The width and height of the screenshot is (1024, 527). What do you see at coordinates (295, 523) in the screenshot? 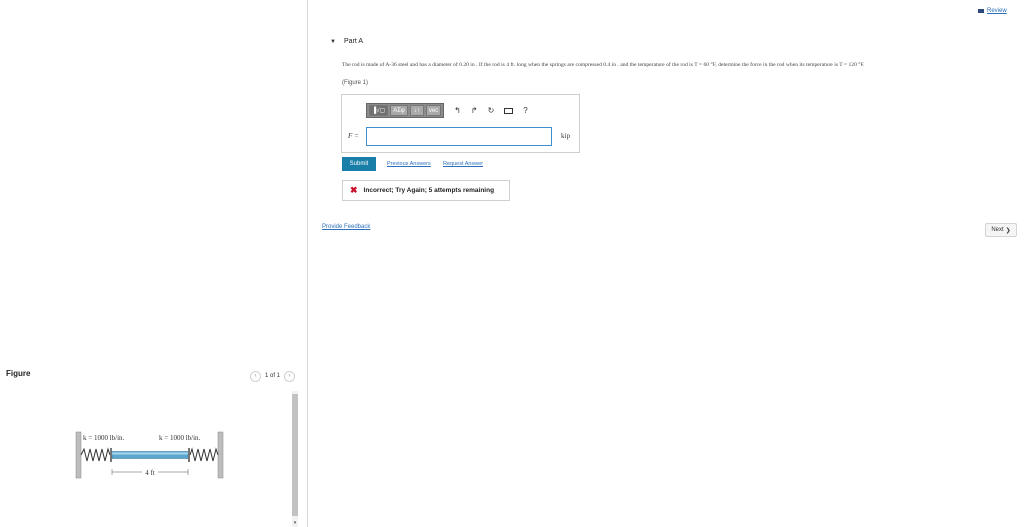
I see `scroll-down-icon: ▾` at bounding box center [295, 523].